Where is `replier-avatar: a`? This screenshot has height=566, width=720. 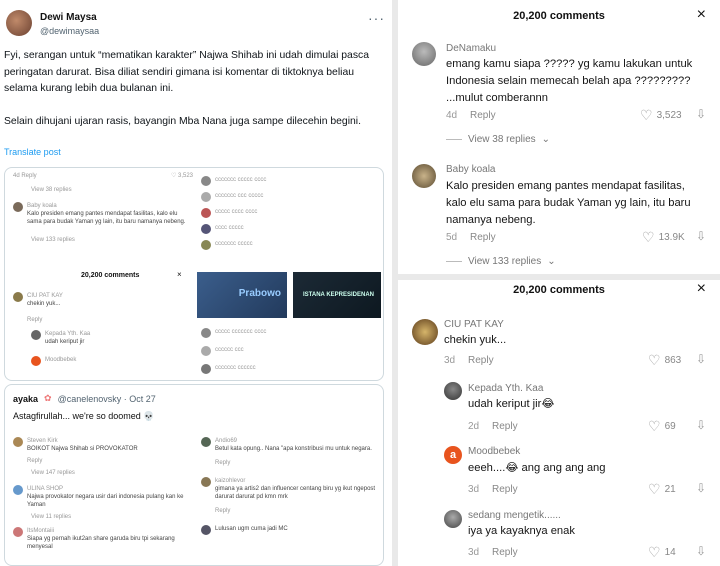
replier-avatar: a is located at coordinates (453, 455).